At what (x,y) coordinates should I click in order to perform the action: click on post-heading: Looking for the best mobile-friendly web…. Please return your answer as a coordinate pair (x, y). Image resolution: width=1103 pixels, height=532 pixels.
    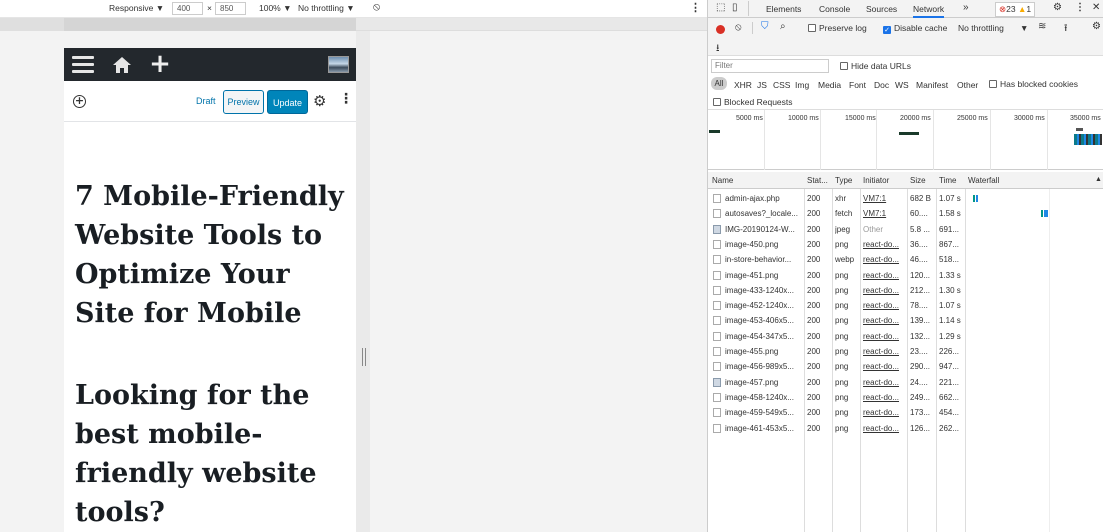
    Looking at the image, I should click on (212, 454).